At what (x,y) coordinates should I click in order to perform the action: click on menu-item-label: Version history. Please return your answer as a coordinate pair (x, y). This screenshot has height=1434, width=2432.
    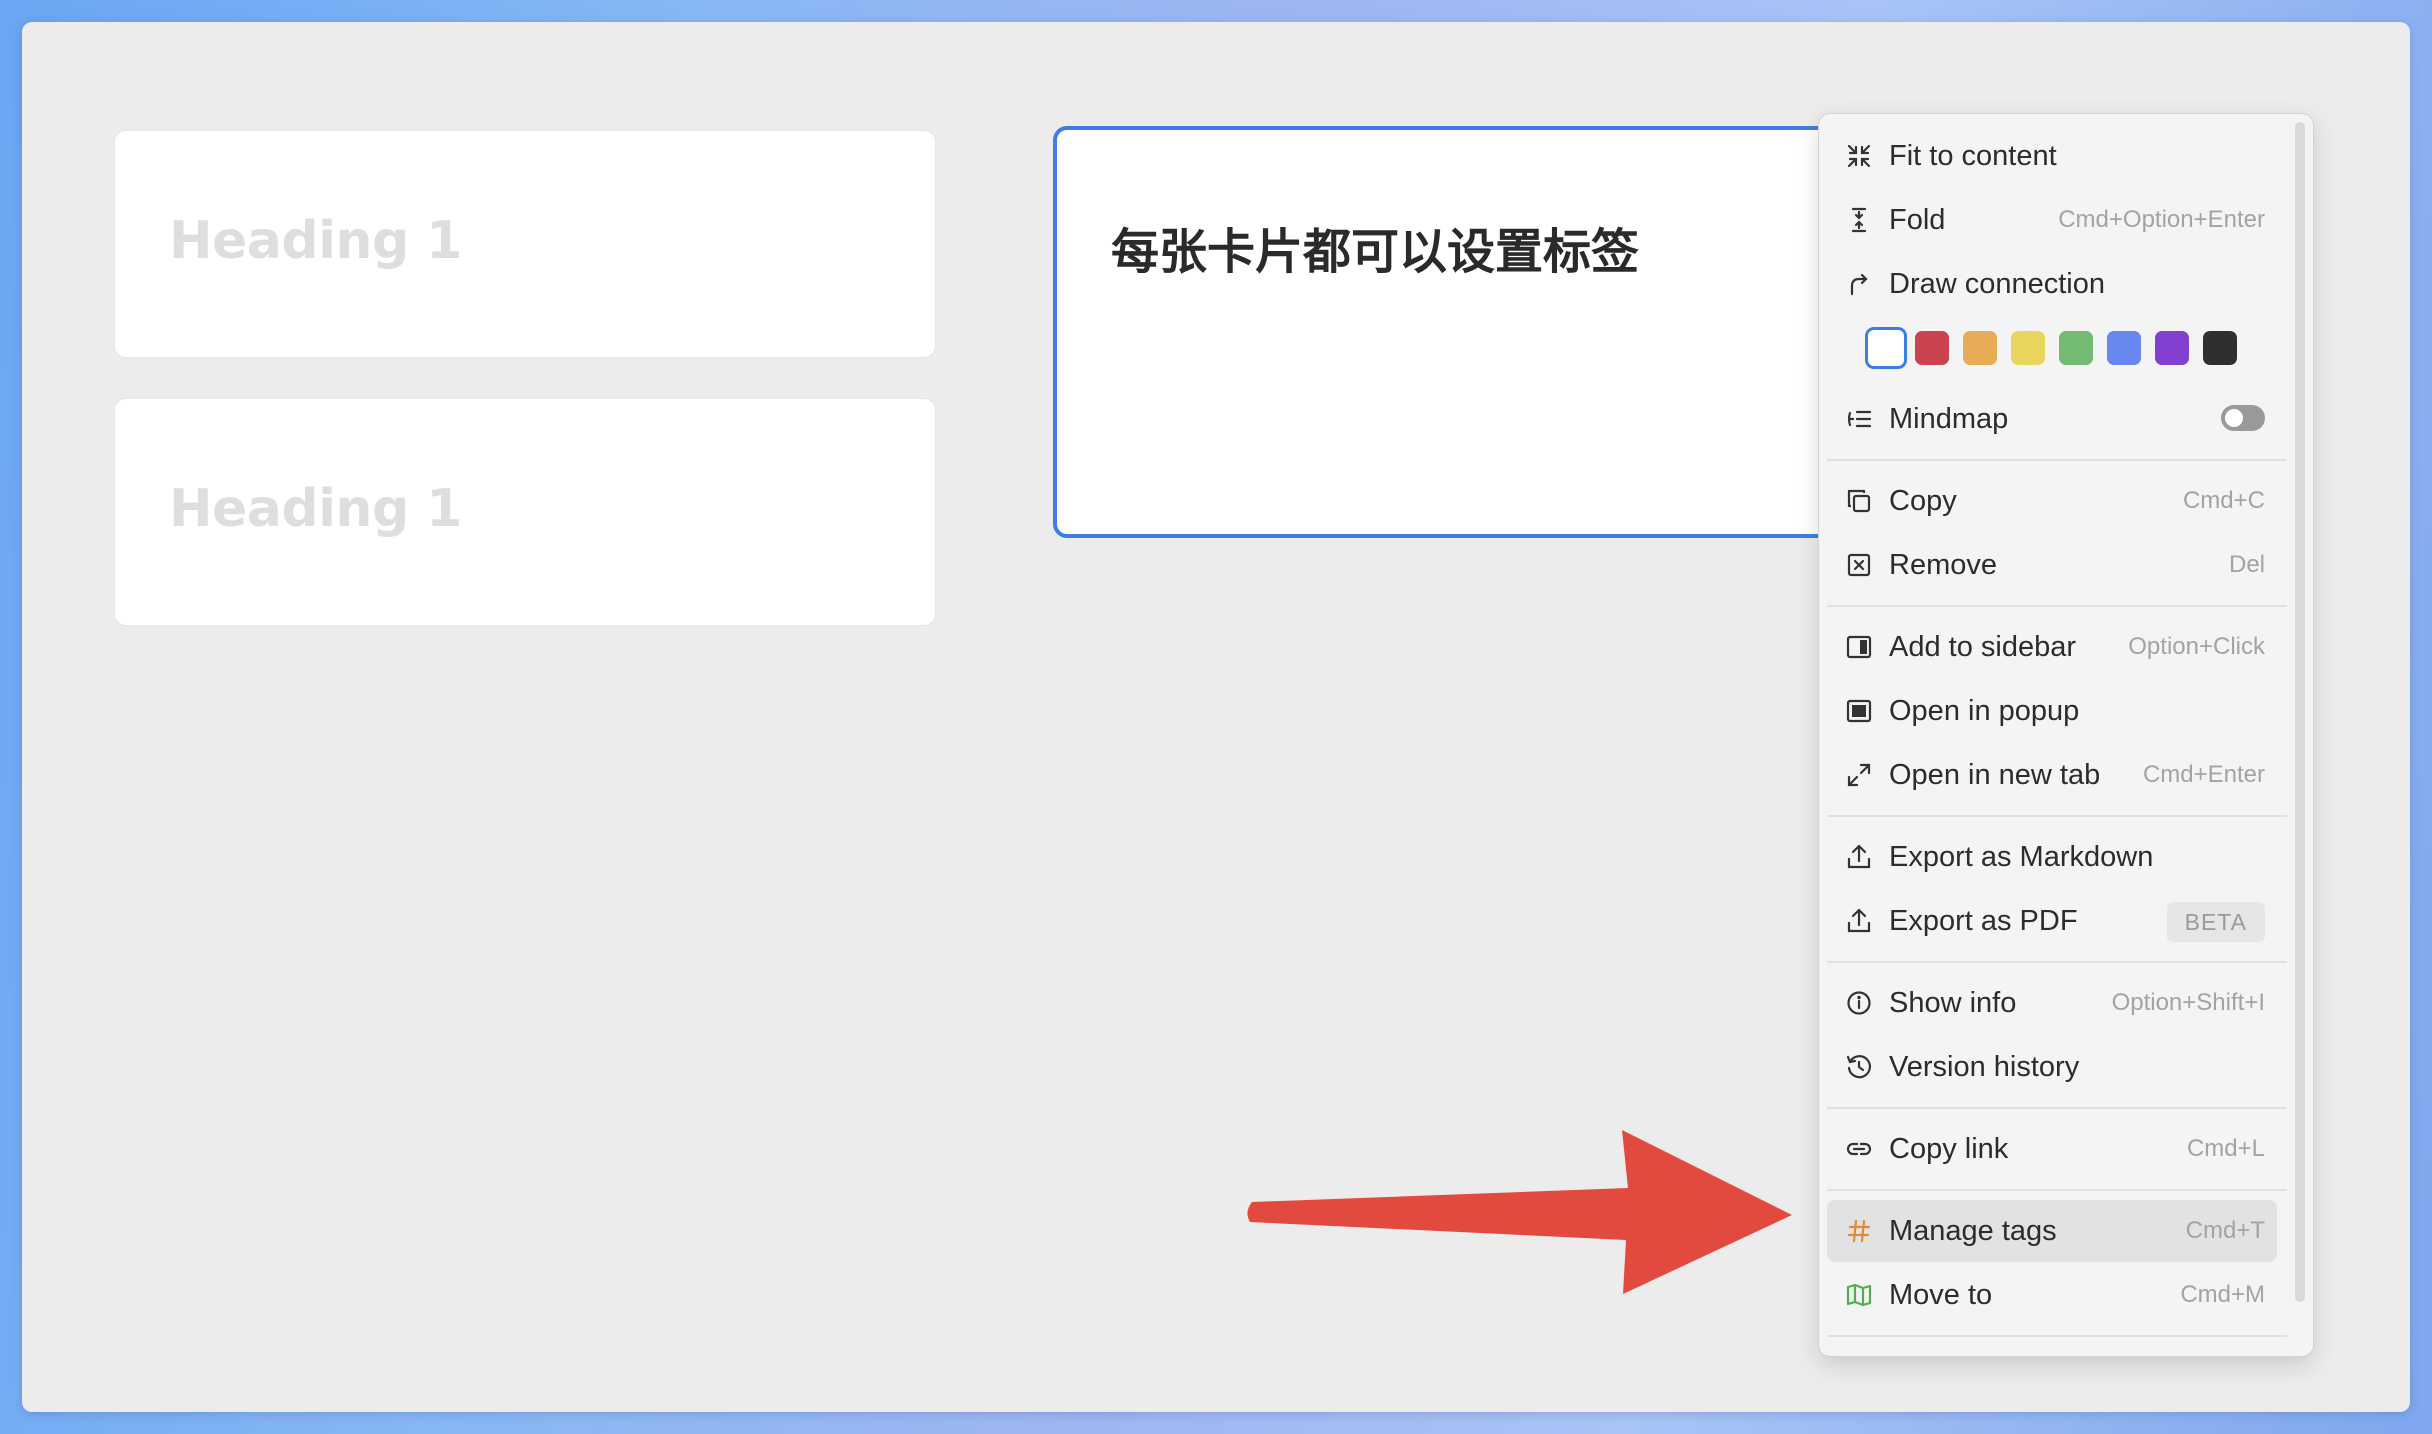
    Looking at the image, I should click on (1984, 1067).